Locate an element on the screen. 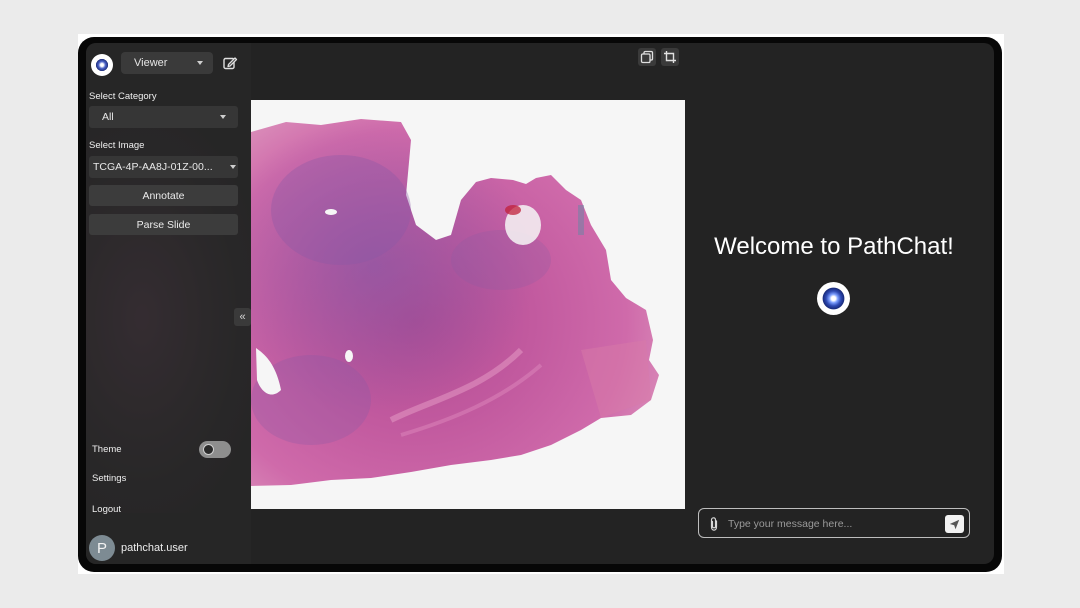 The image size is (1080, 608). mode-select: Viewer is located at coordinates (167, 63).